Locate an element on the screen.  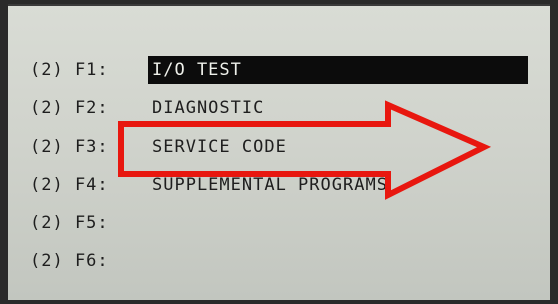
function-key-label: (2) F3: is located at coordinates (69, 147).